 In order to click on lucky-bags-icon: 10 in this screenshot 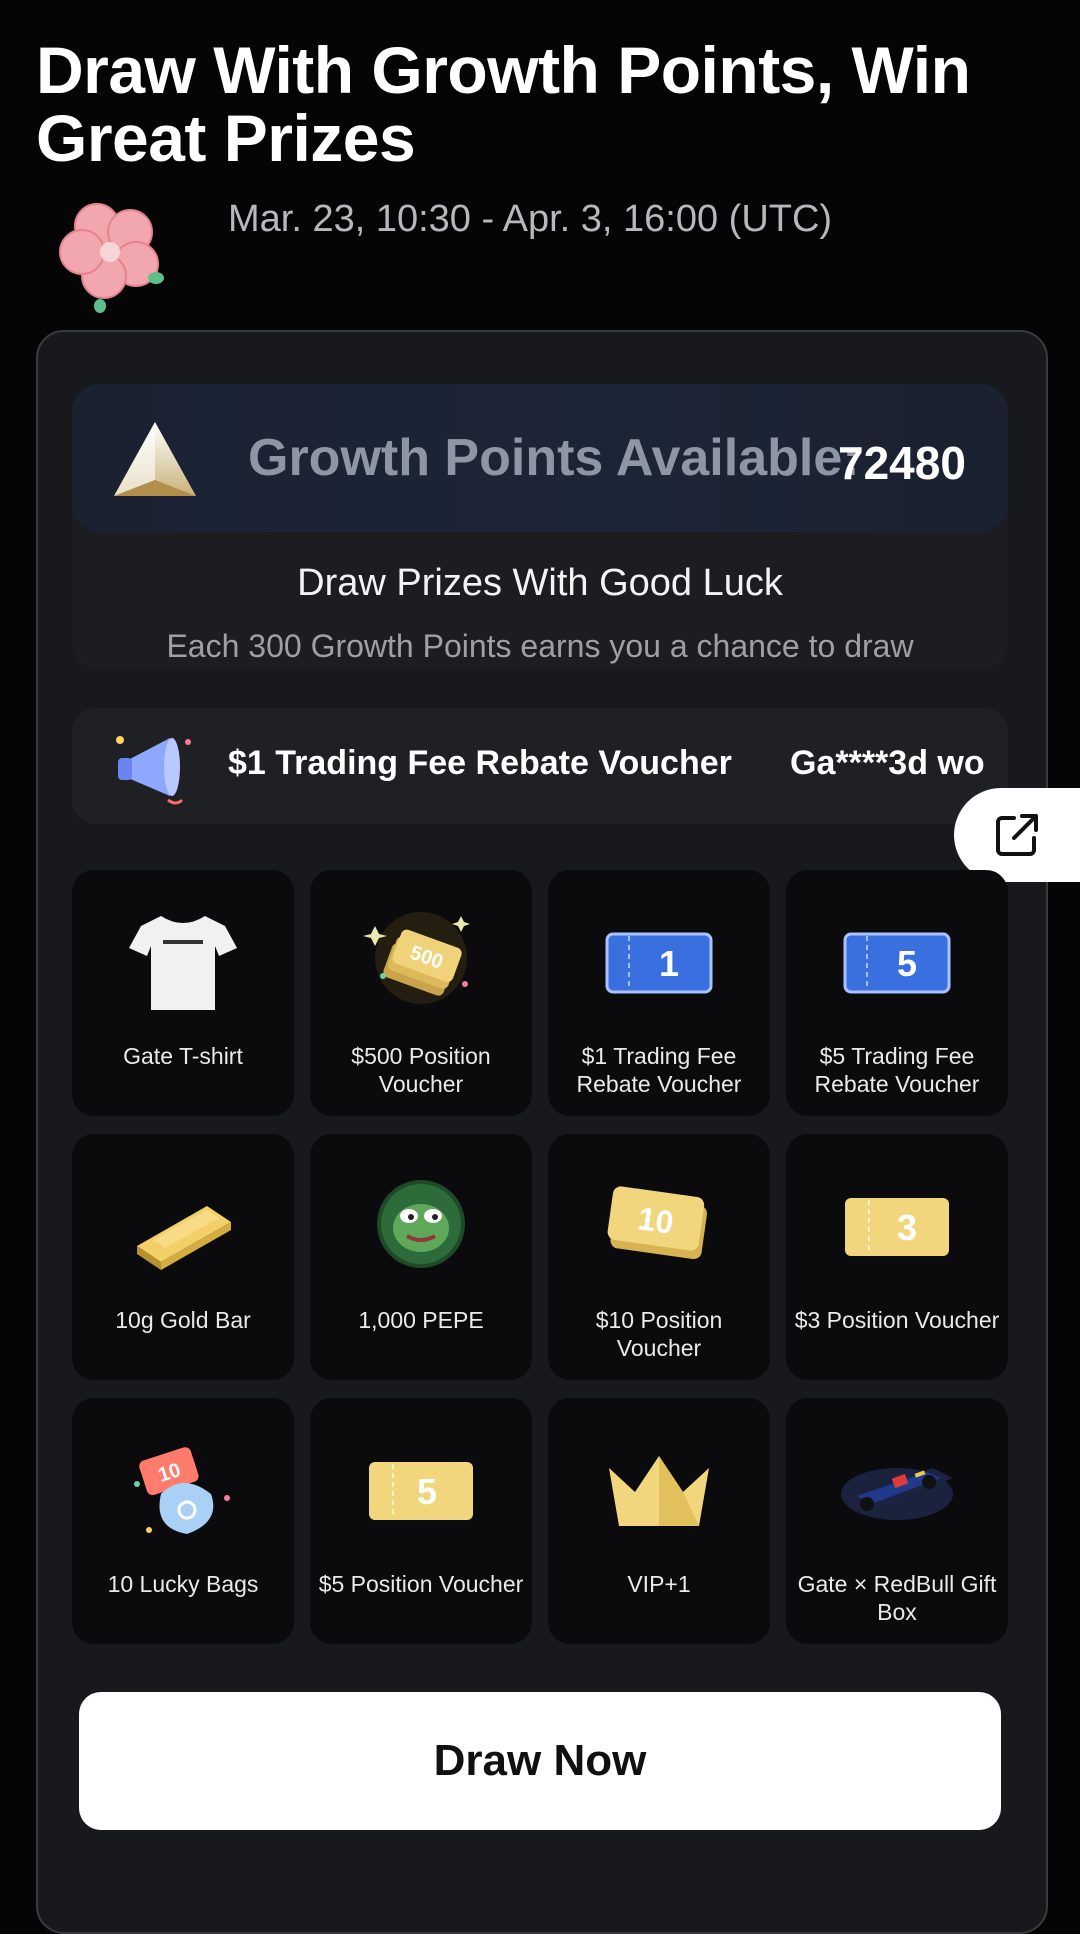, I will do `click(182, 1490)`.